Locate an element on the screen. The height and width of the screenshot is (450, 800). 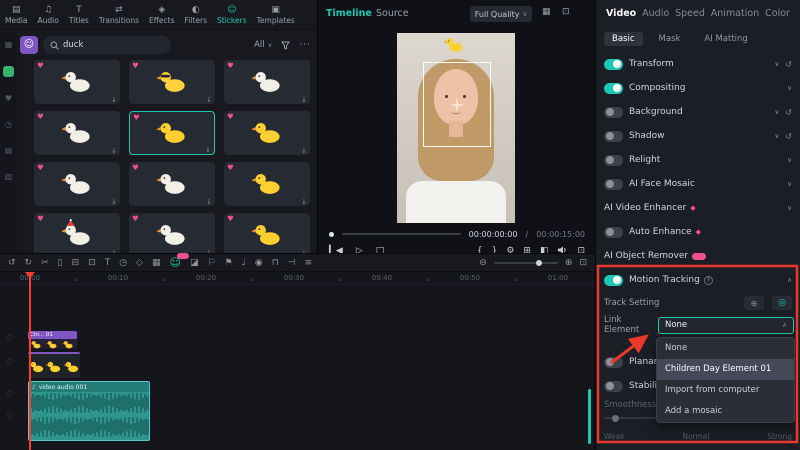
subtab-basic: Basic is located at coordinates (623, 39).